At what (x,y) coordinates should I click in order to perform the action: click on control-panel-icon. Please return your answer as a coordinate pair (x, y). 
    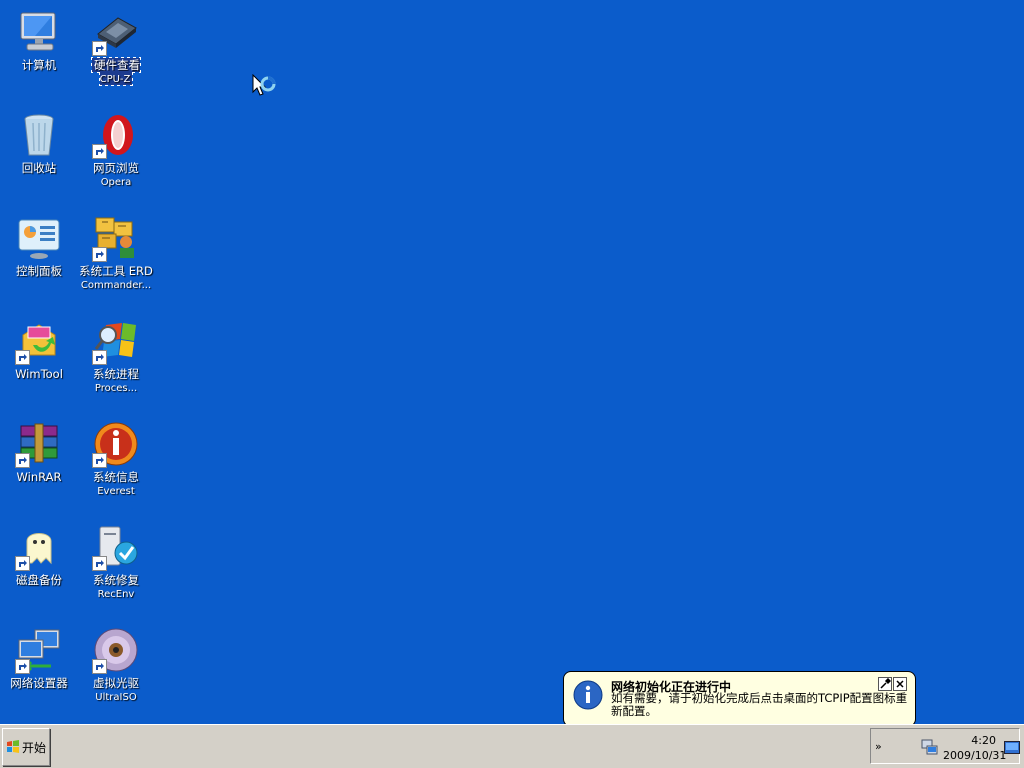
    Looking at the image, I should click on (39, 238).